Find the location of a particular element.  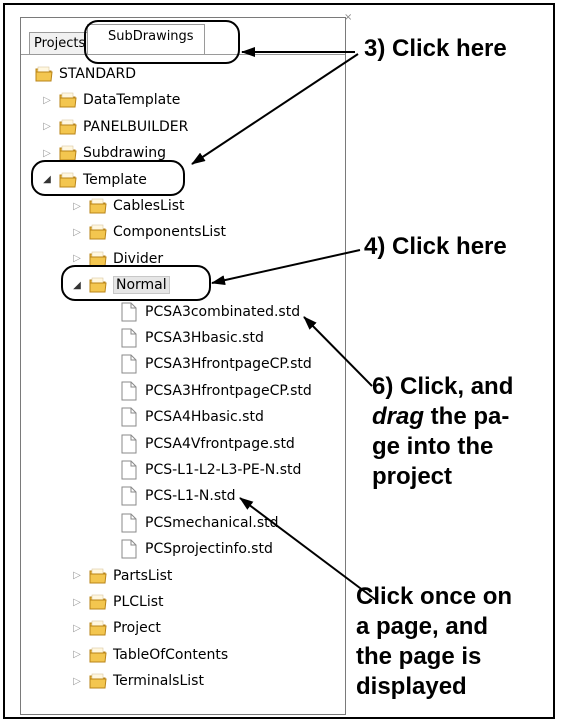

arrow-to-pcs-l1-n-file is located at coordinates (308, 549).